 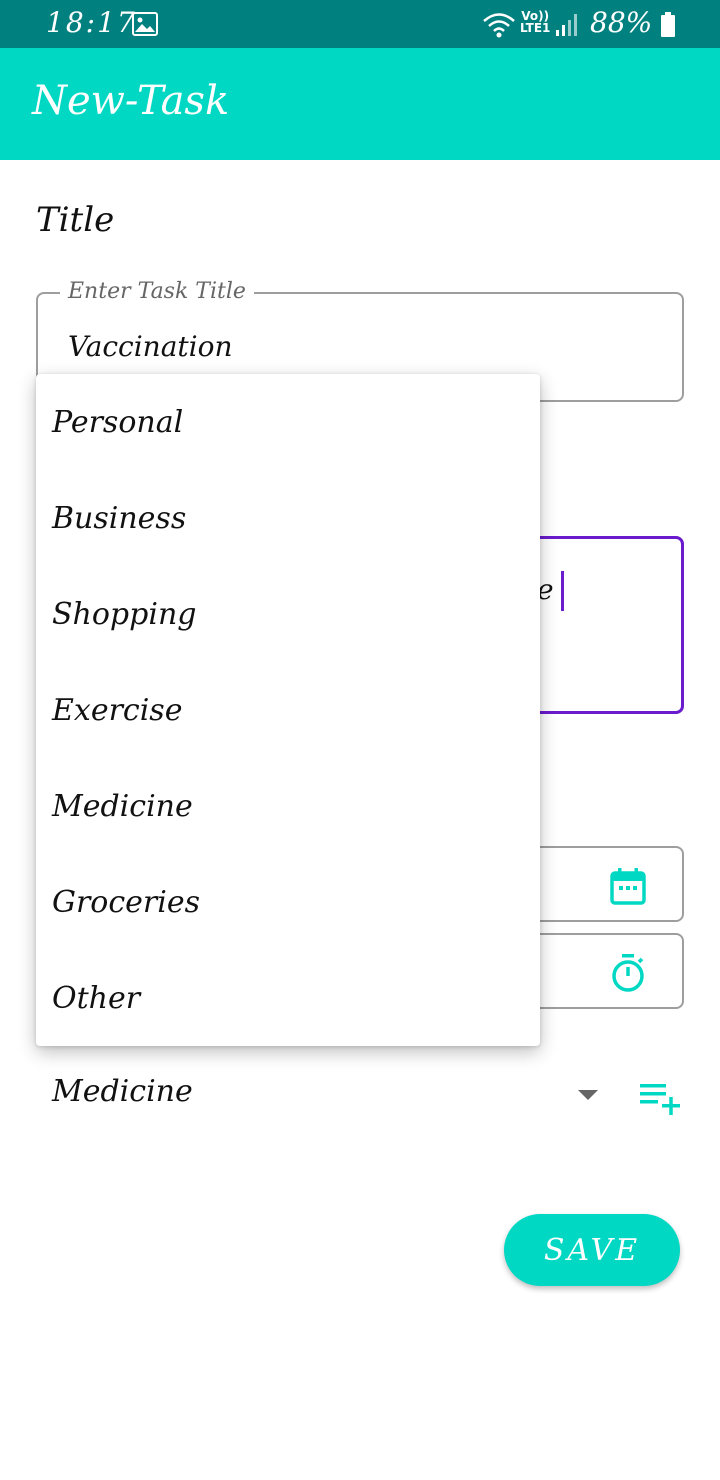 I want to click on status-time: 18:17, so click(x=91, y=22).